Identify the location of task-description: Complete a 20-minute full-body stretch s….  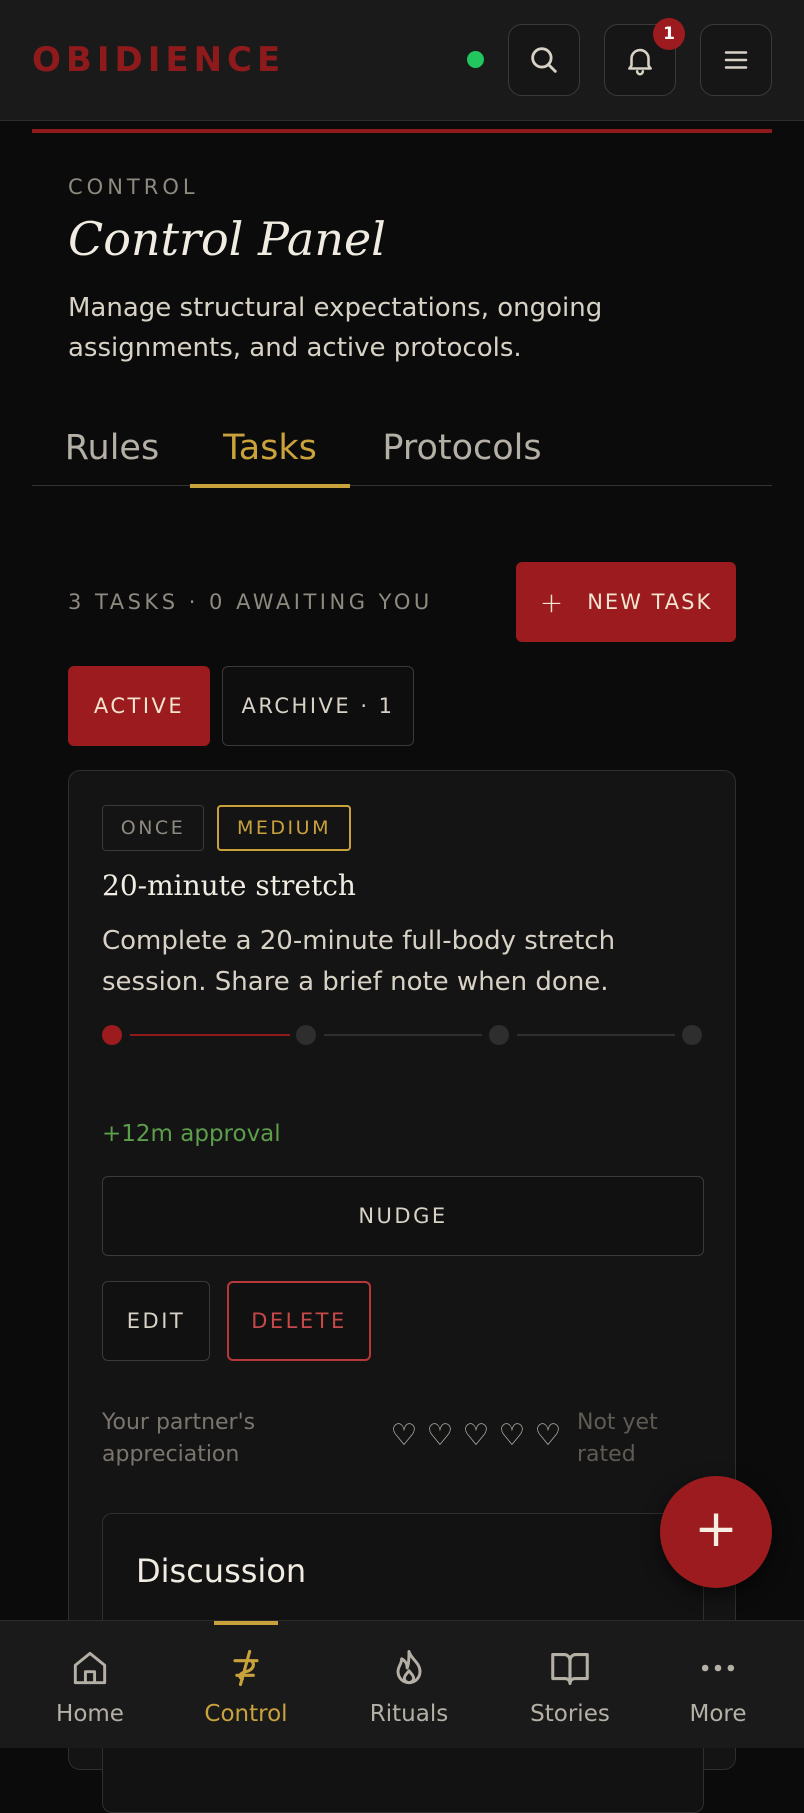
(359, 961).